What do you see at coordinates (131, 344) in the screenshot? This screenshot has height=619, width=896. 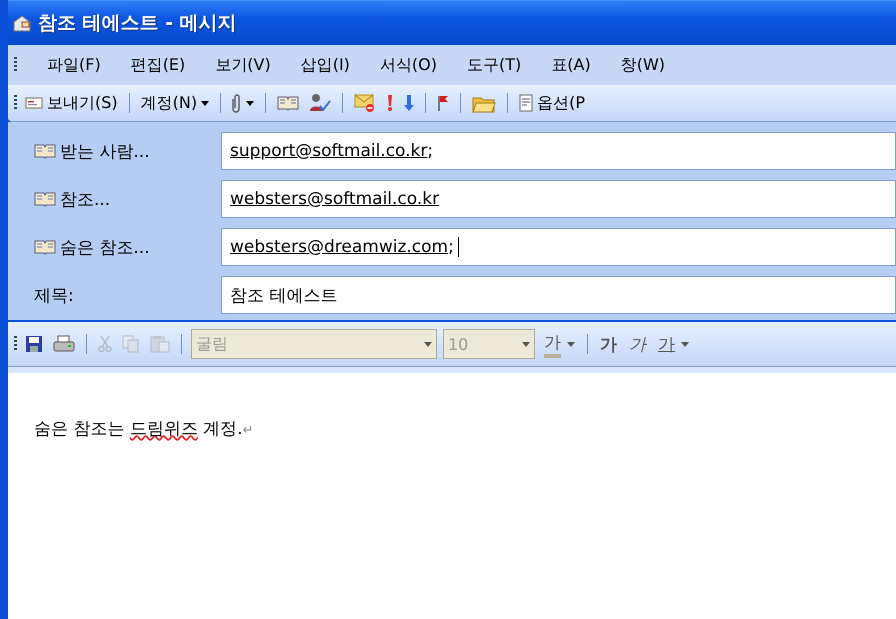 I see `copy-icon` at bounding box center [131, 344].